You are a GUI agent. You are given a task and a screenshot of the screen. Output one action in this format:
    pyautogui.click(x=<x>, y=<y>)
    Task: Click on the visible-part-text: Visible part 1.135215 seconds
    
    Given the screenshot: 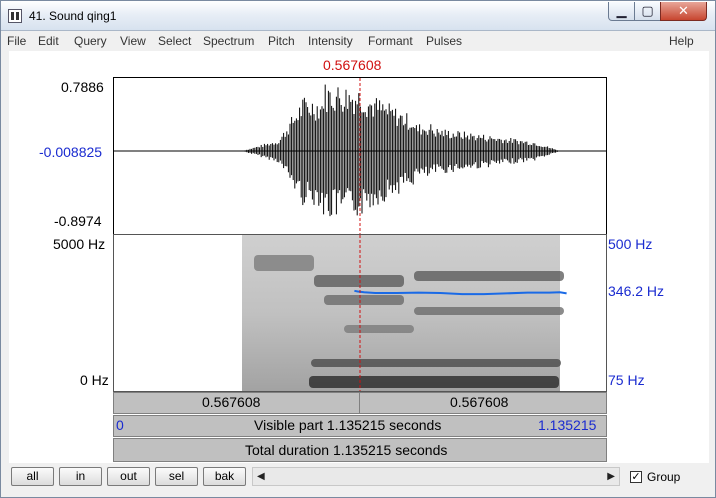 What is the action you would take?
    pyautogui.click(x=348, y=425)
    